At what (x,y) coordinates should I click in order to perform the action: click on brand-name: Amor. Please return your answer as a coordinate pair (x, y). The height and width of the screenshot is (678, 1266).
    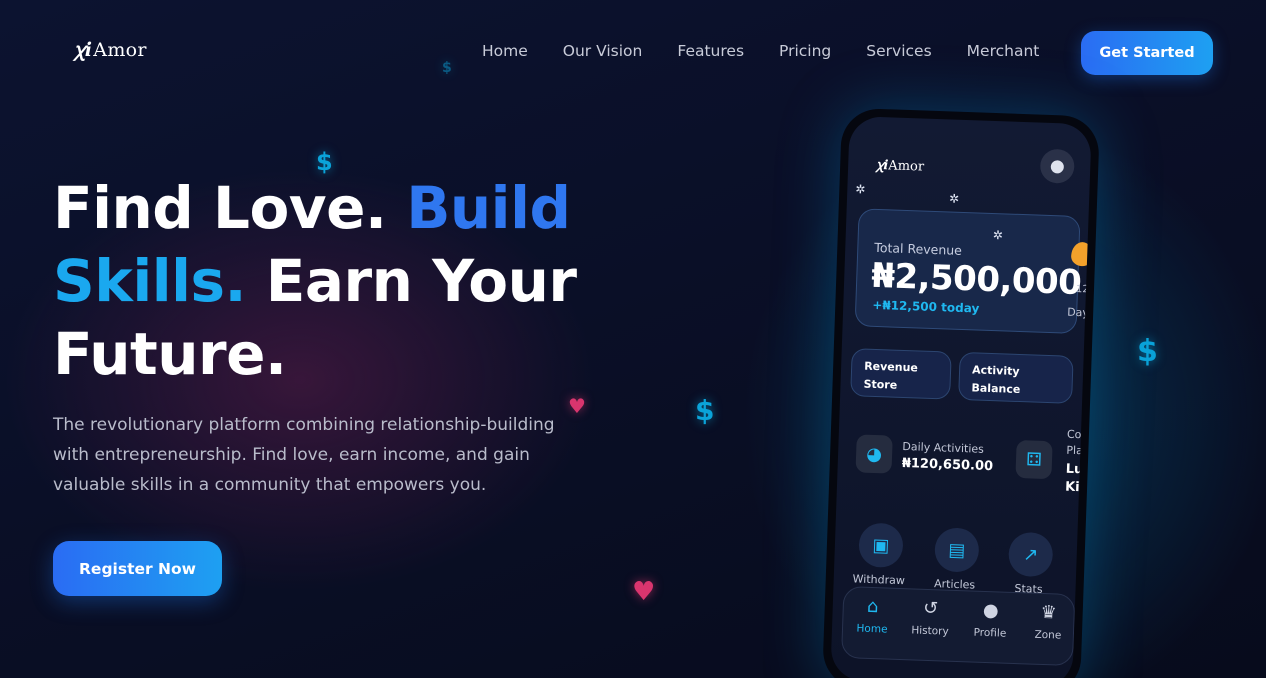
    Looking at the image, I should click on (120, 50).